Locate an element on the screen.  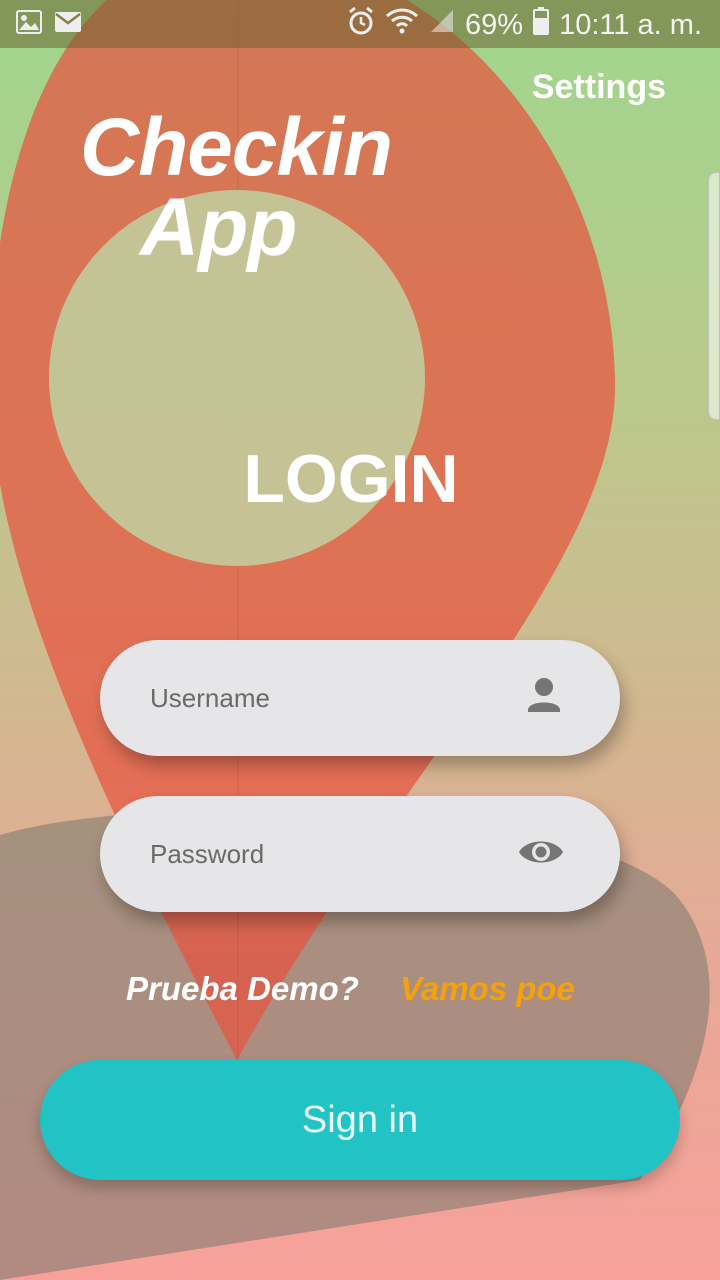
alarm-icon is located at coordinates (361, 25).